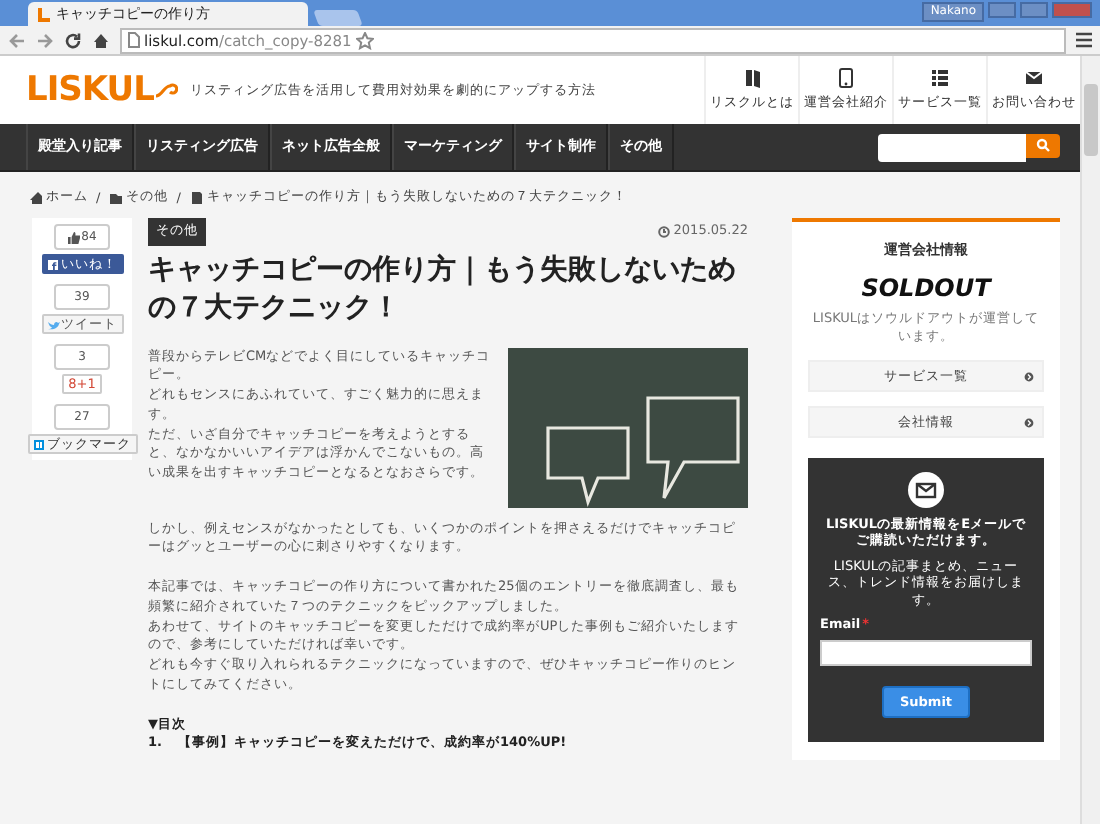  What do you see at coordinates (1090, 440) in the screenshot?
I see `scrollbar` at bounding box center [1090, 440].